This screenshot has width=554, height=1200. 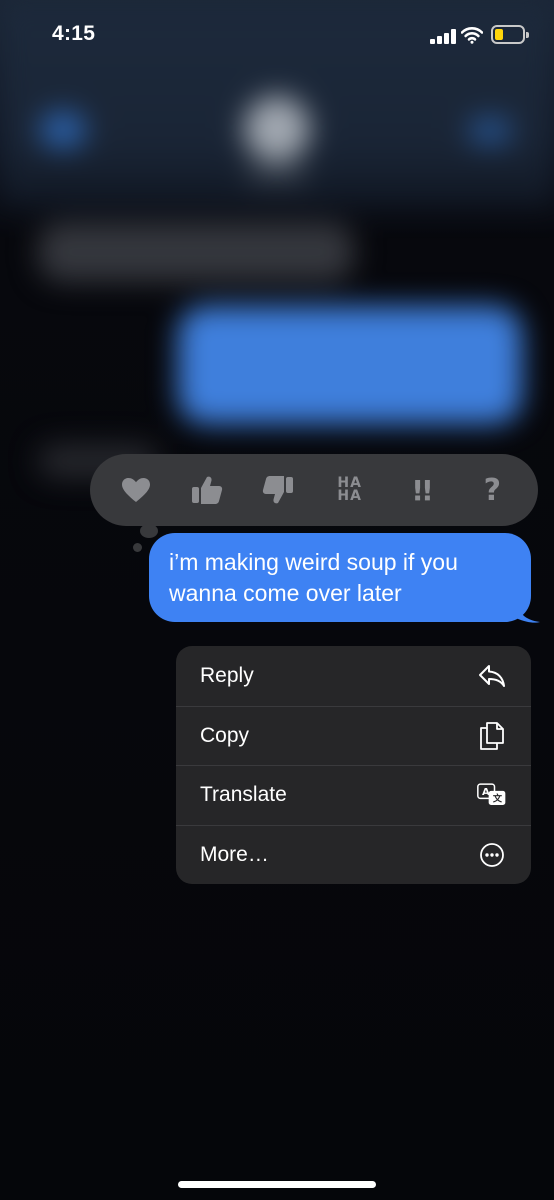 I want to click on blurred-received-message, so click(x=196, y=252).